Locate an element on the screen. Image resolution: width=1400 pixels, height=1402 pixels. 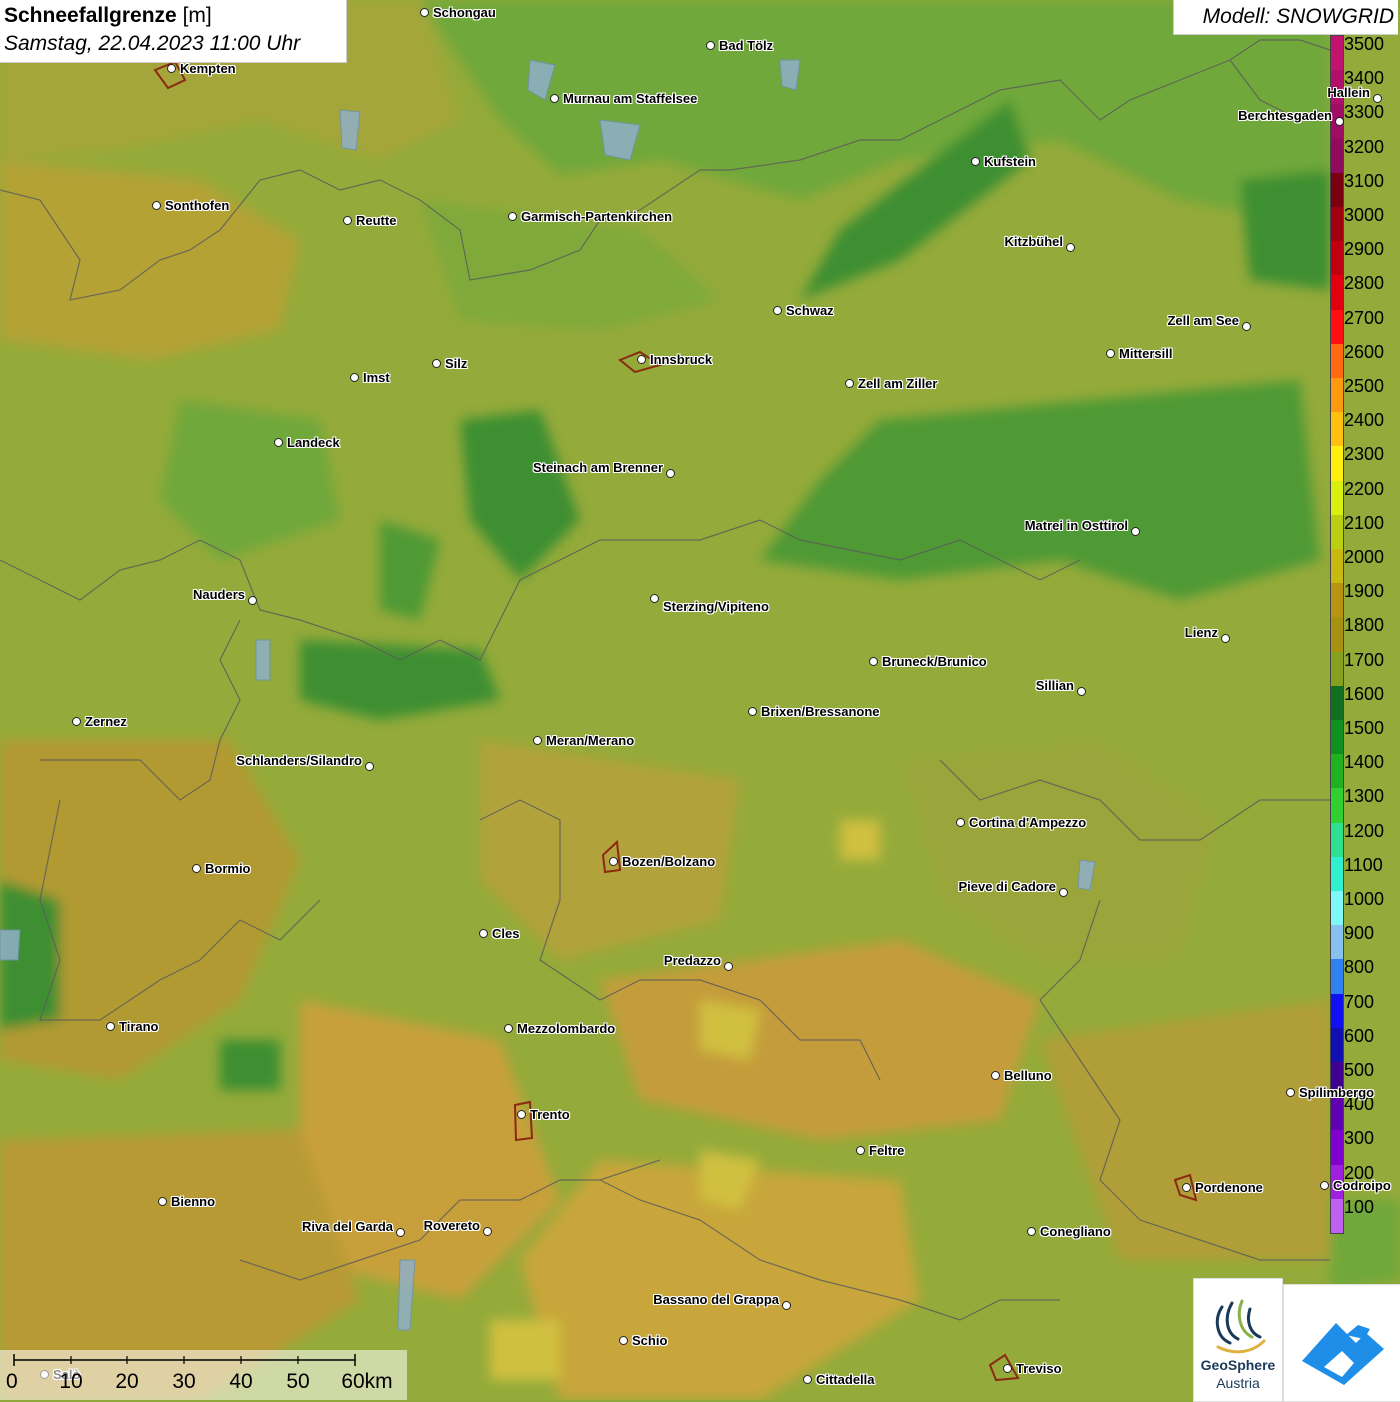
city-label: Meran/Merano is located at coordinates (590, 740).